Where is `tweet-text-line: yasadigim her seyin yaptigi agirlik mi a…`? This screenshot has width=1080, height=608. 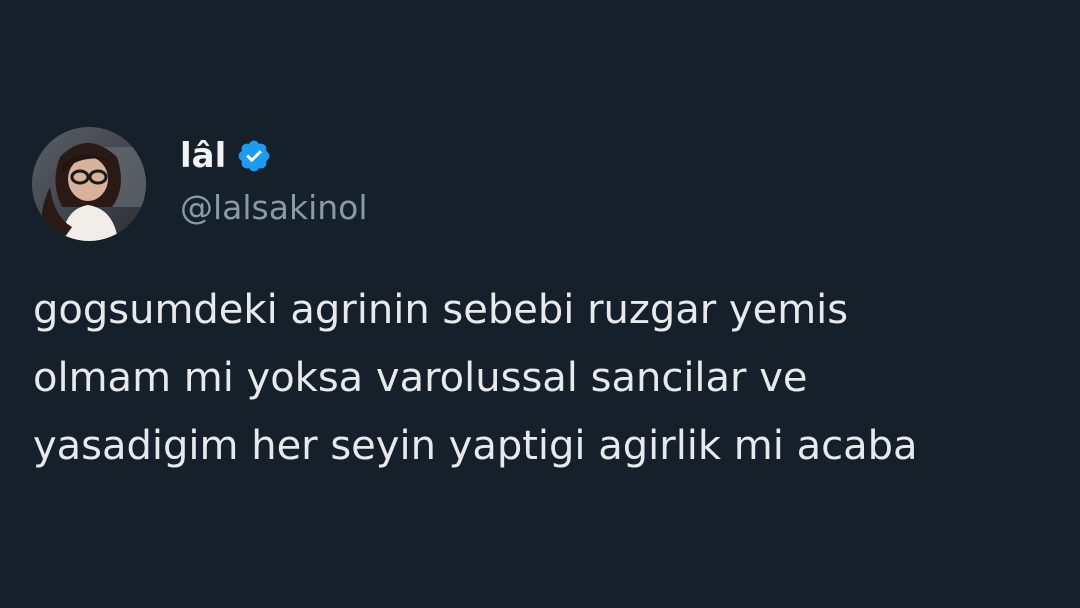
tweet-text-line: yasadigim her seyin yaptigi agirlik mi a… is located at coordinates (475, 446).